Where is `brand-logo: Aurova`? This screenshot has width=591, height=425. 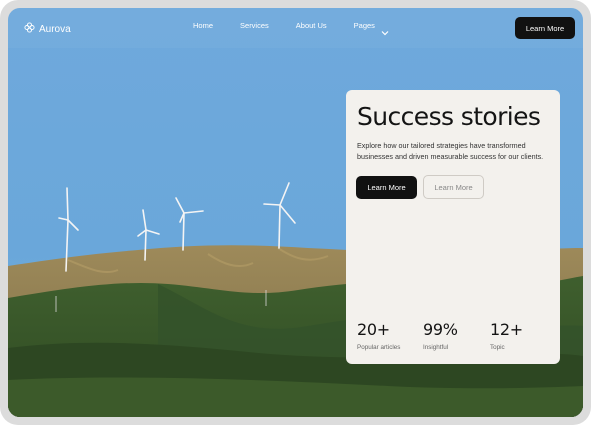 brand-logo: Aurova is located at coordinates (47, 29).